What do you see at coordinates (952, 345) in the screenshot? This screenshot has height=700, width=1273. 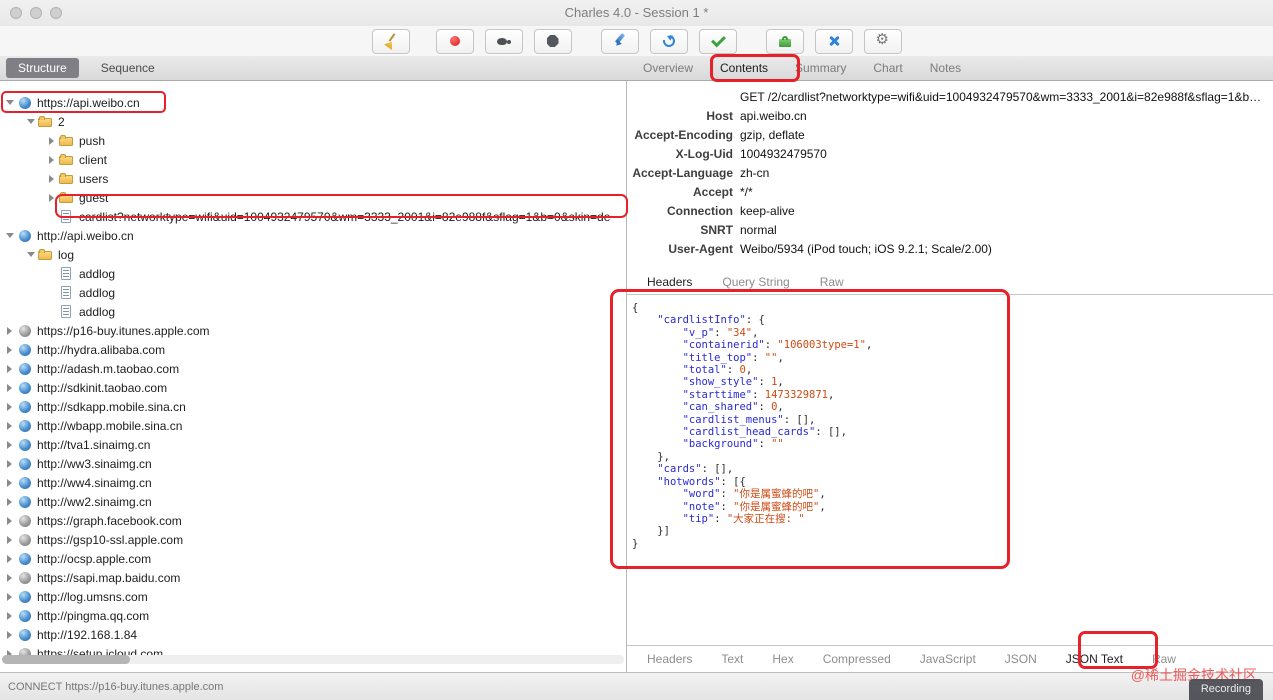 I see `json-line: "containerid": "106003type=1",` at bounding box center [952, 345].